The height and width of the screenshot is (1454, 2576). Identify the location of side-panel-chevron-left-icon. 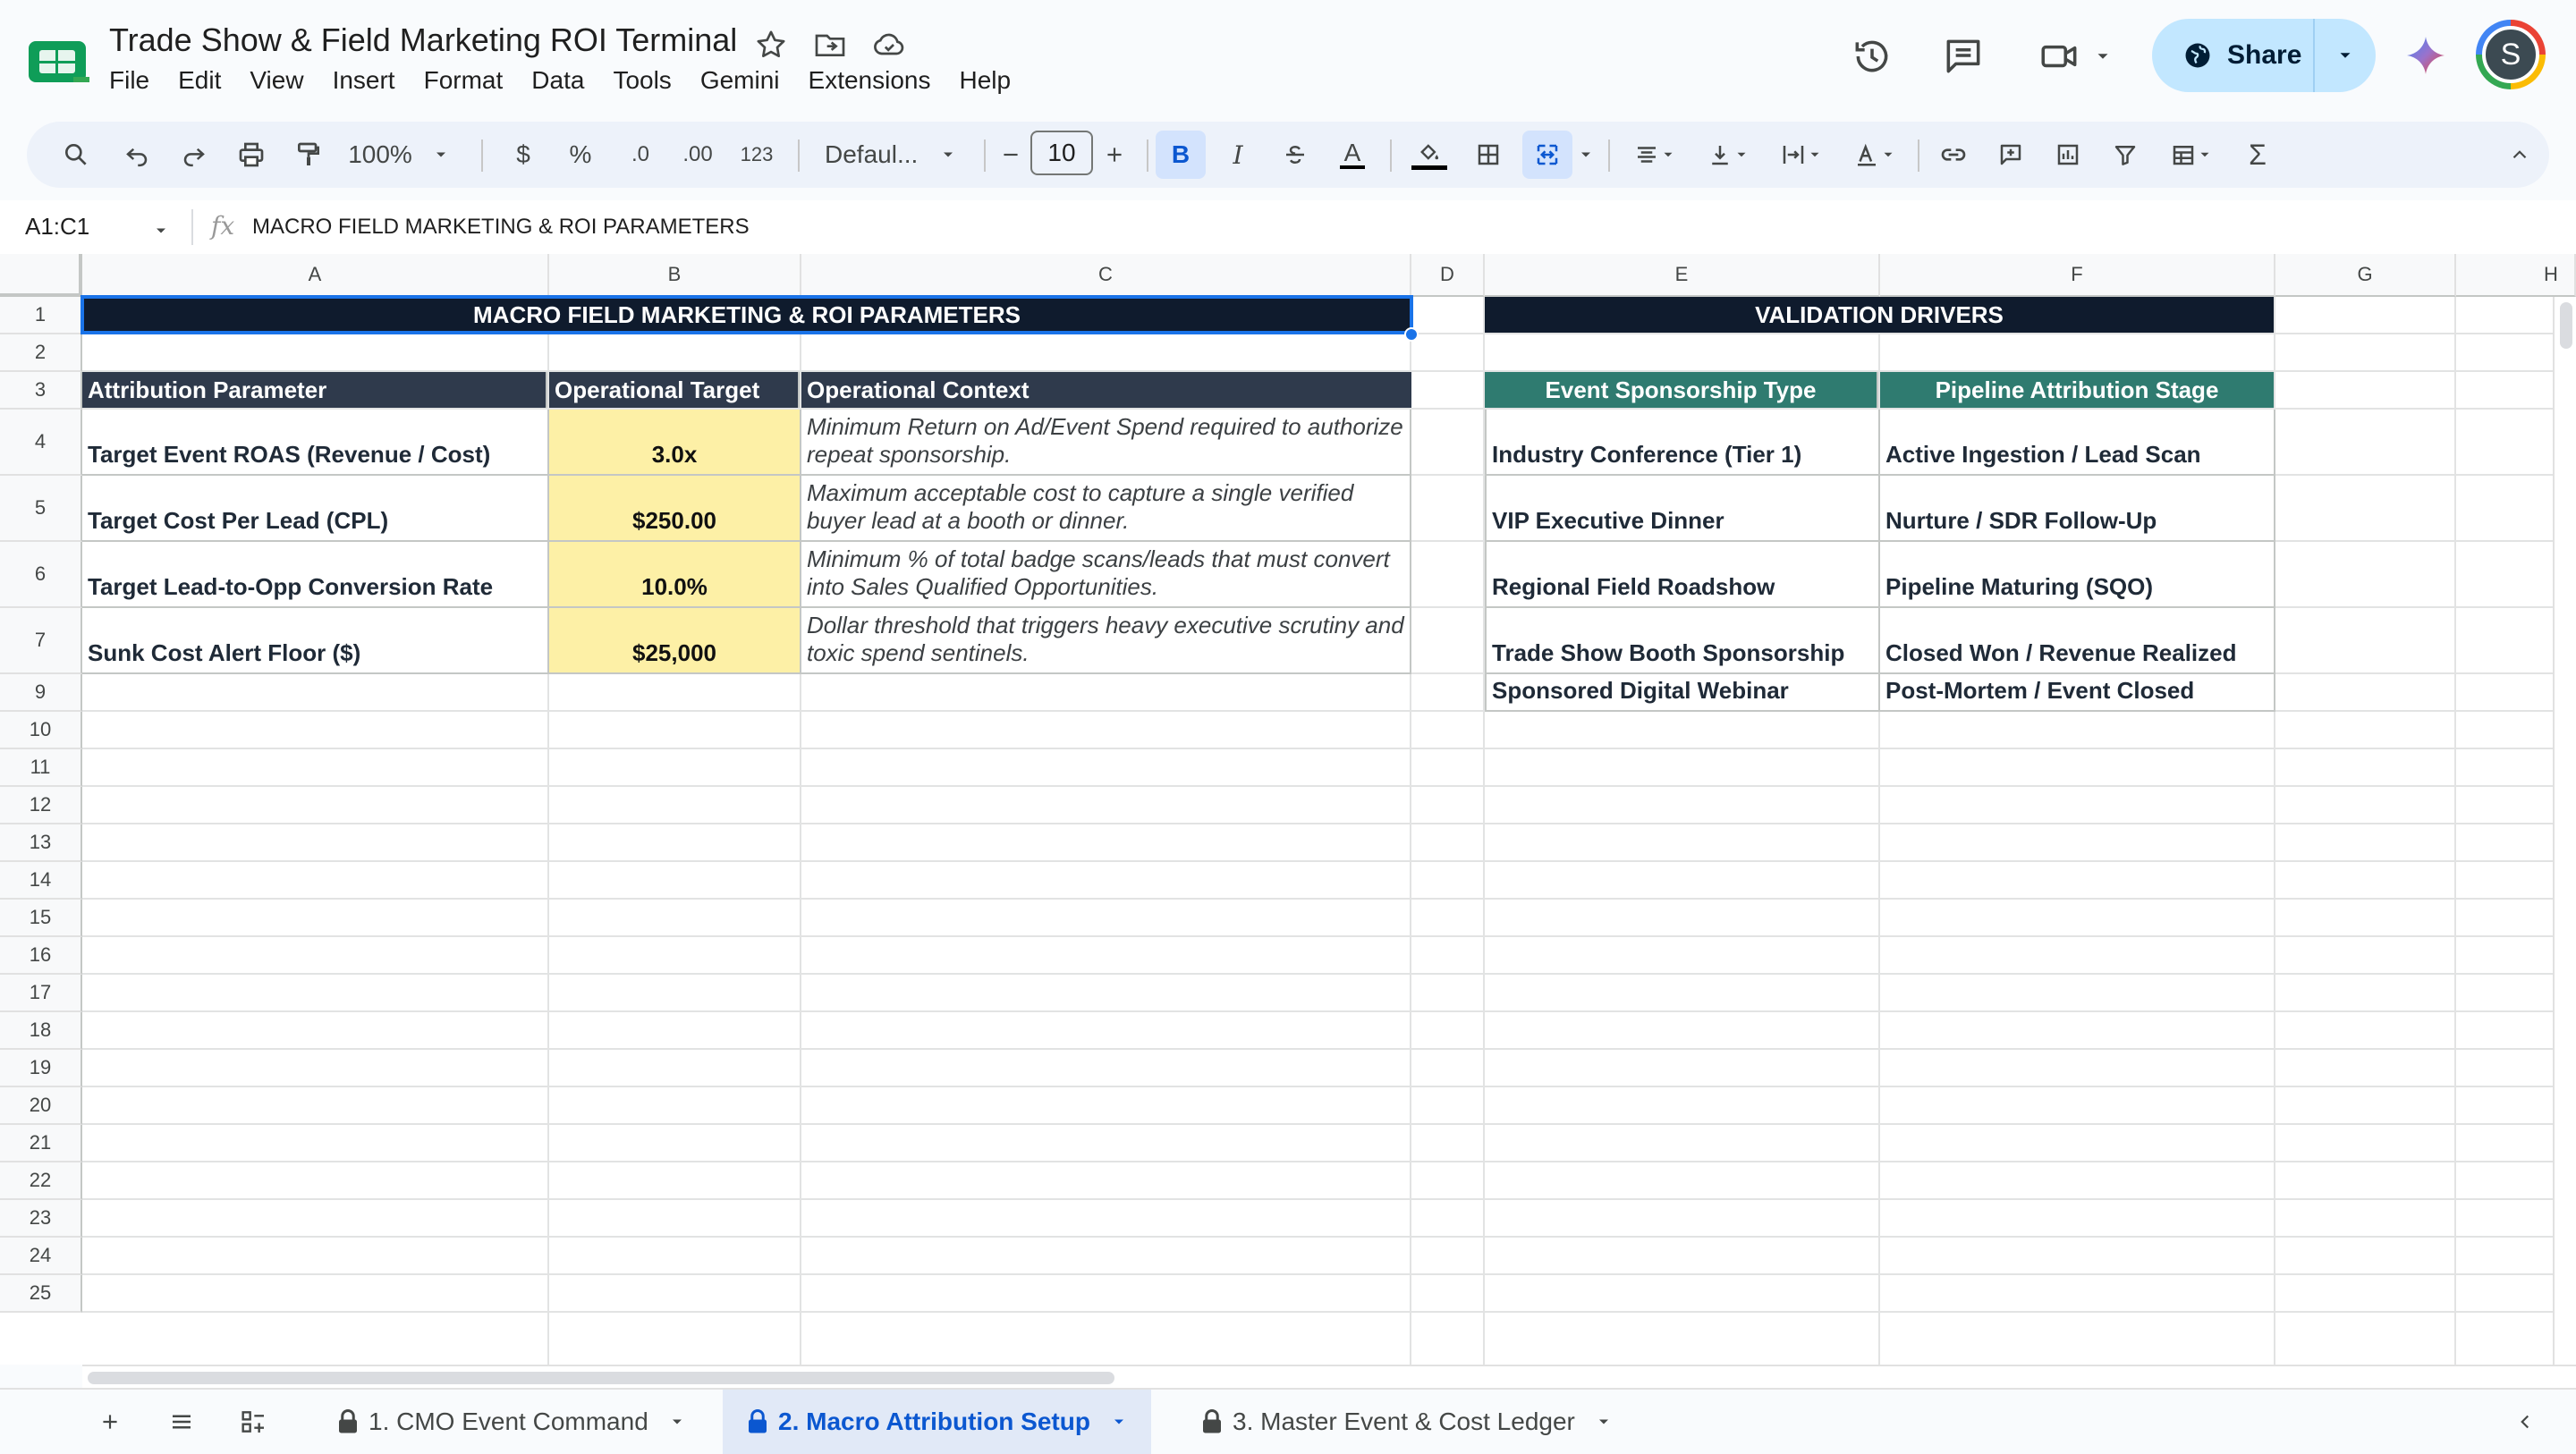
(2525, 1422).